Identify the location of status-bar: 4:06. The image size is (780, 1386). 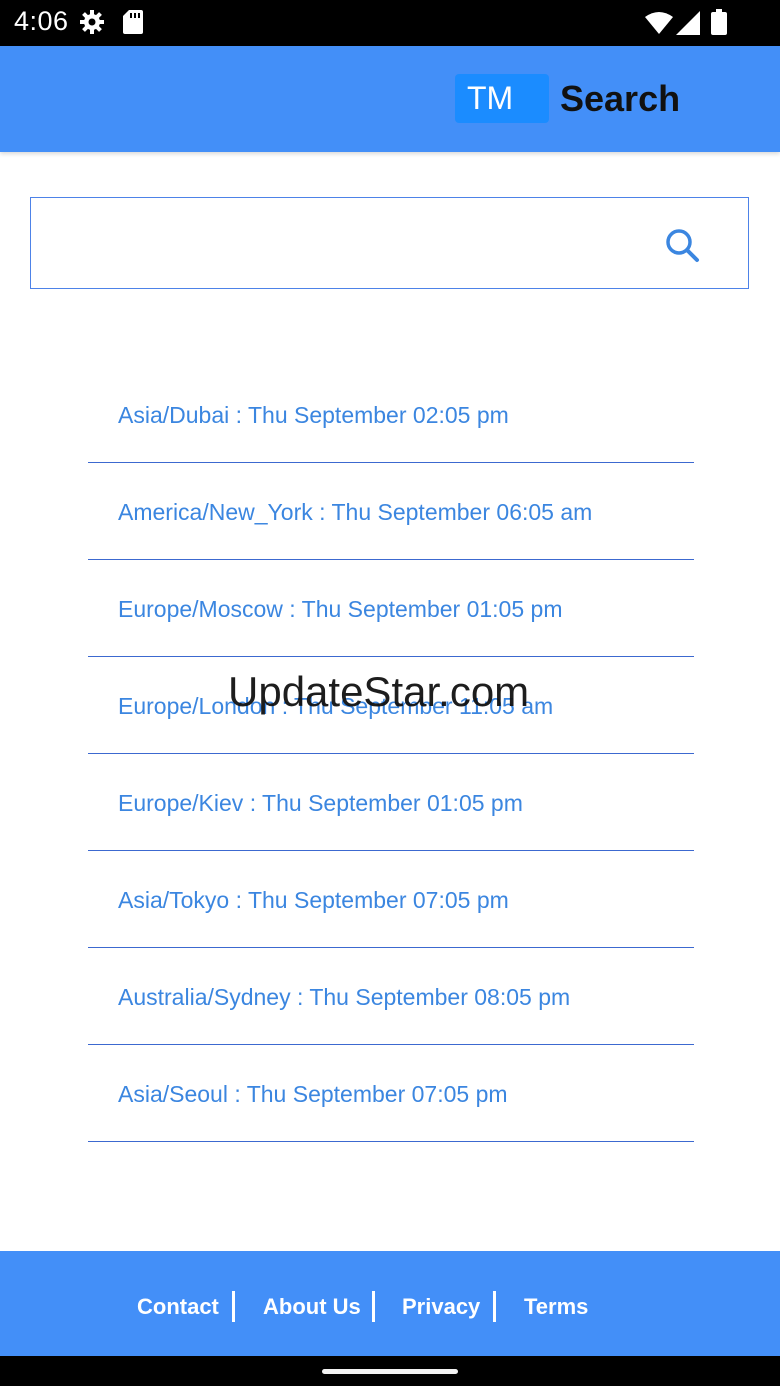
(390, 23).